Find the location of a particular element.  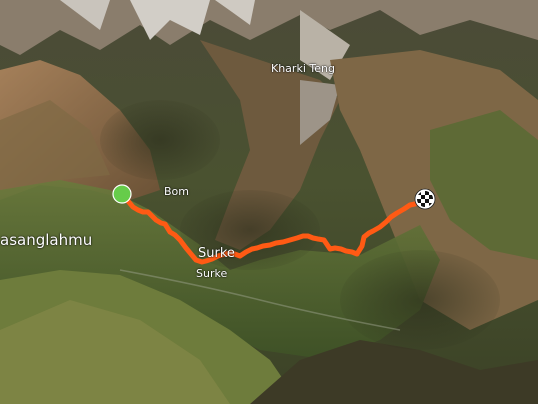

checkered-flag-icon is located at coordinates (425, 199).